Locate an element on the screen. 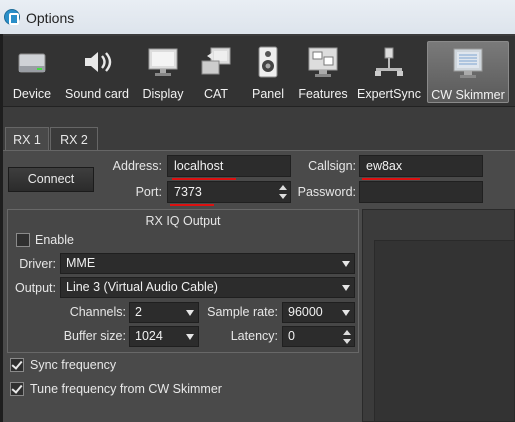 The image size is (515, 422). port-label: Port: is located at coordinates (148, 192).